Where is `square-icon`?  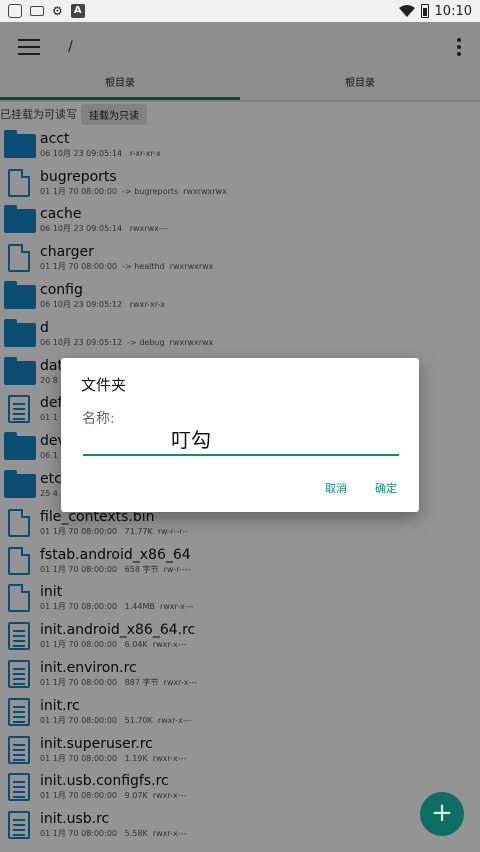 square-icon is located at coordinates (15, 11).